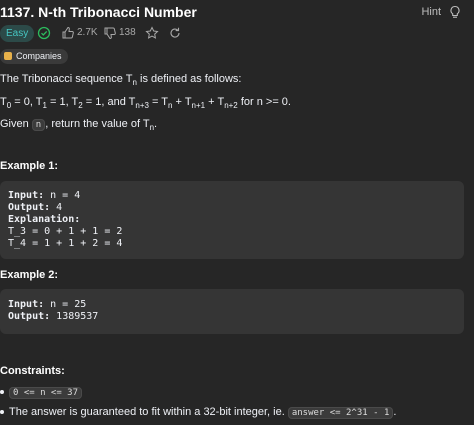 Image resolution: width=474 pixels, height=425 pixels. I want to click on input-value: n = 4, so click(62, 195).